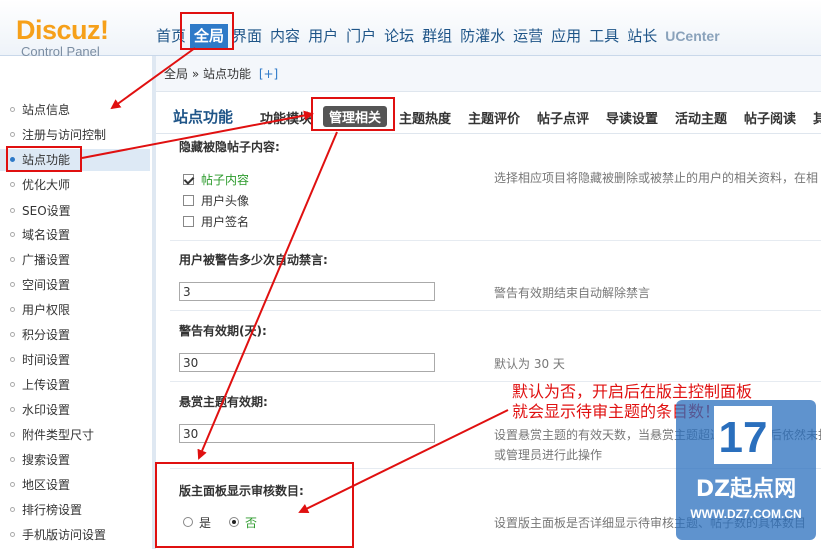 The image size is (821, 549). I want to click on sidebar-item-label: SEO设置, so click(46, 211).